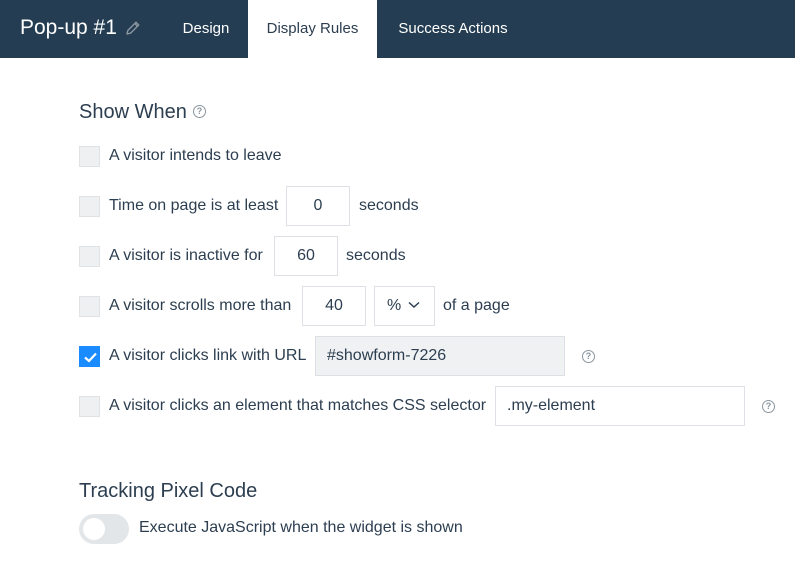  I want to click on tab-success-actions: Success Actions, so click(453, 29).